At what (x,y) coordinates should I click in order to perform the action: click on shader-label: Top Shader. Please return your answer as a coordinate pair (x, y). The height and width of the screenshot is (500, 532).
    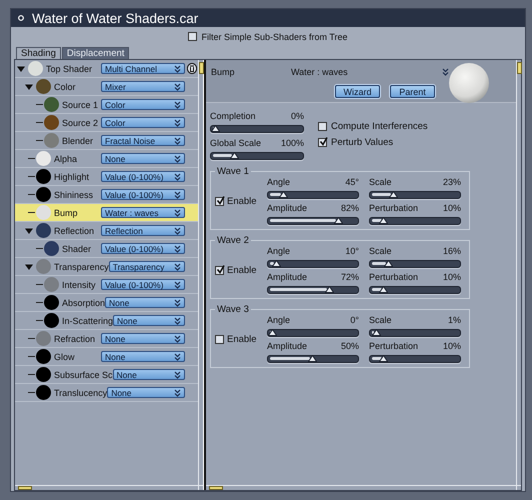
    Looking at the image, I should click on (70, 69).